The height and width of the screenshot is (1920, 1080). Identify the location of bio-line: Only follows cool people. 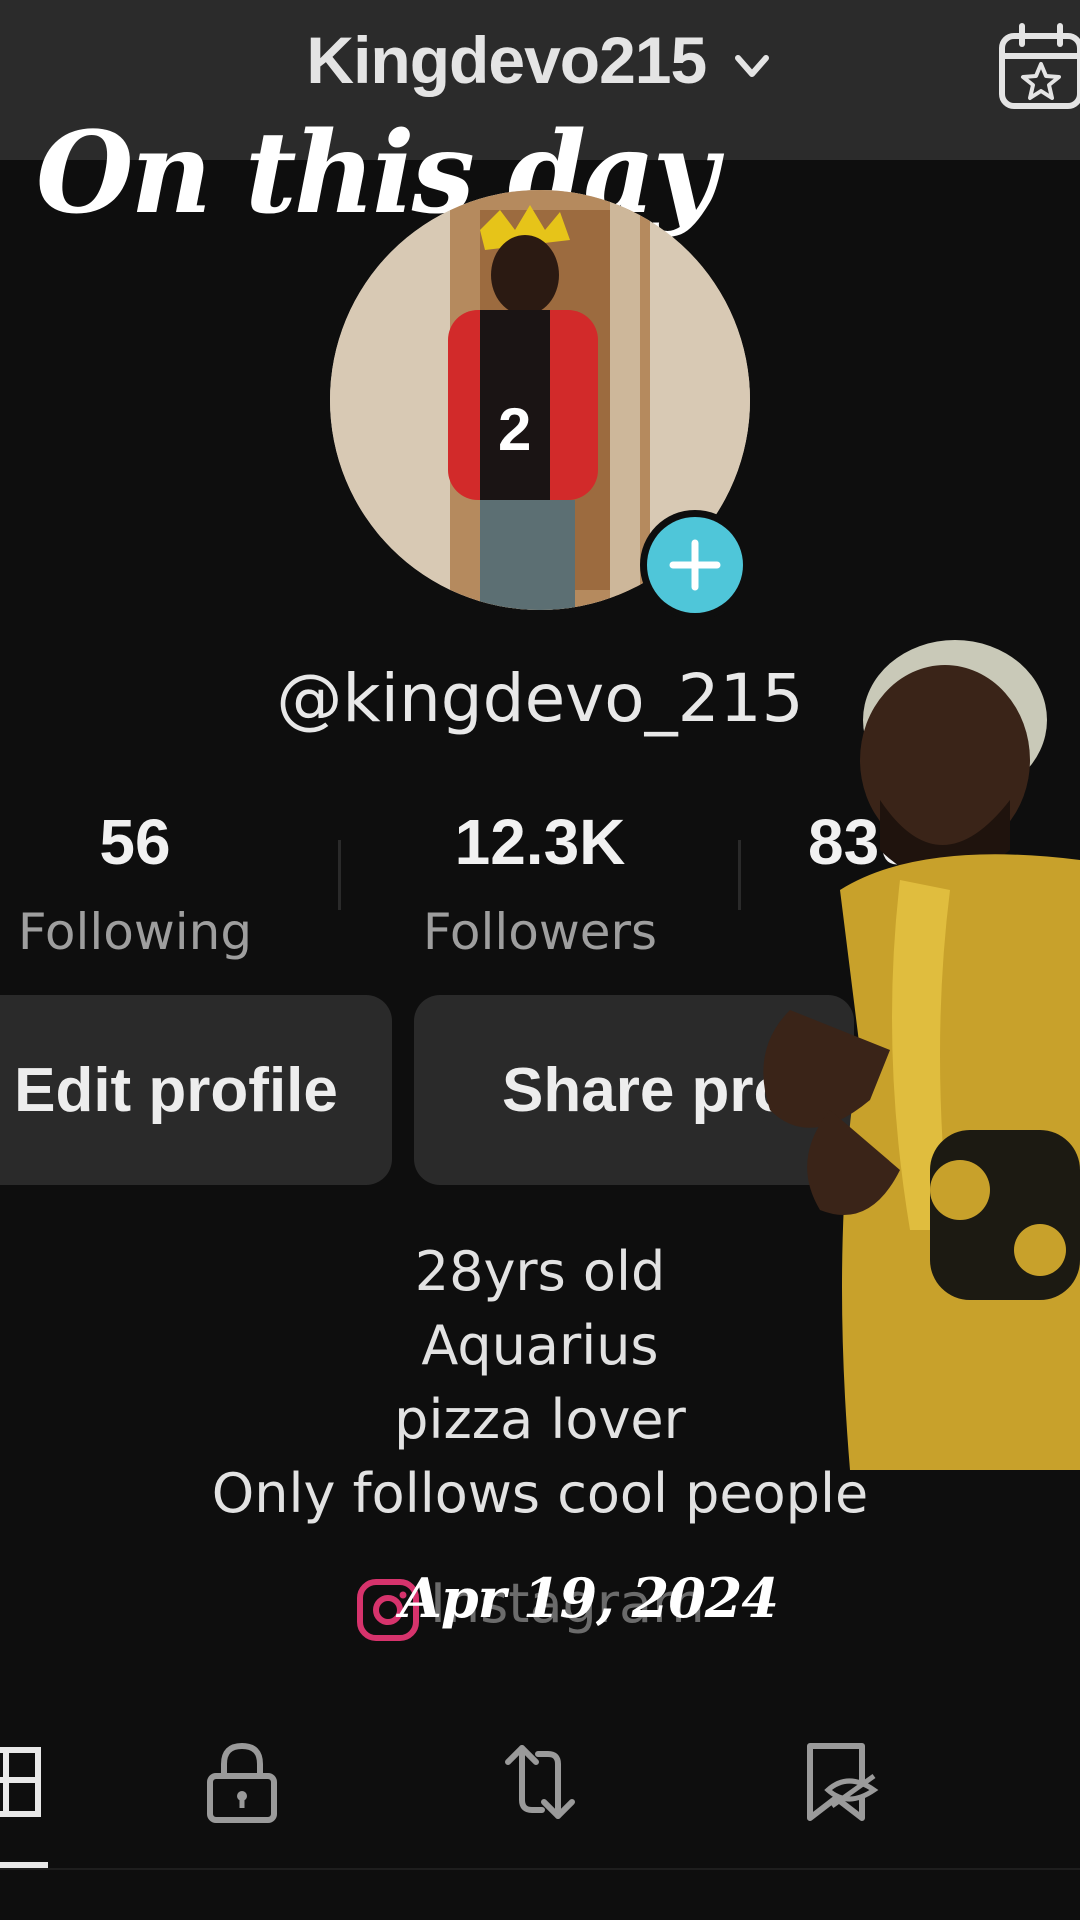
(540, 1493).